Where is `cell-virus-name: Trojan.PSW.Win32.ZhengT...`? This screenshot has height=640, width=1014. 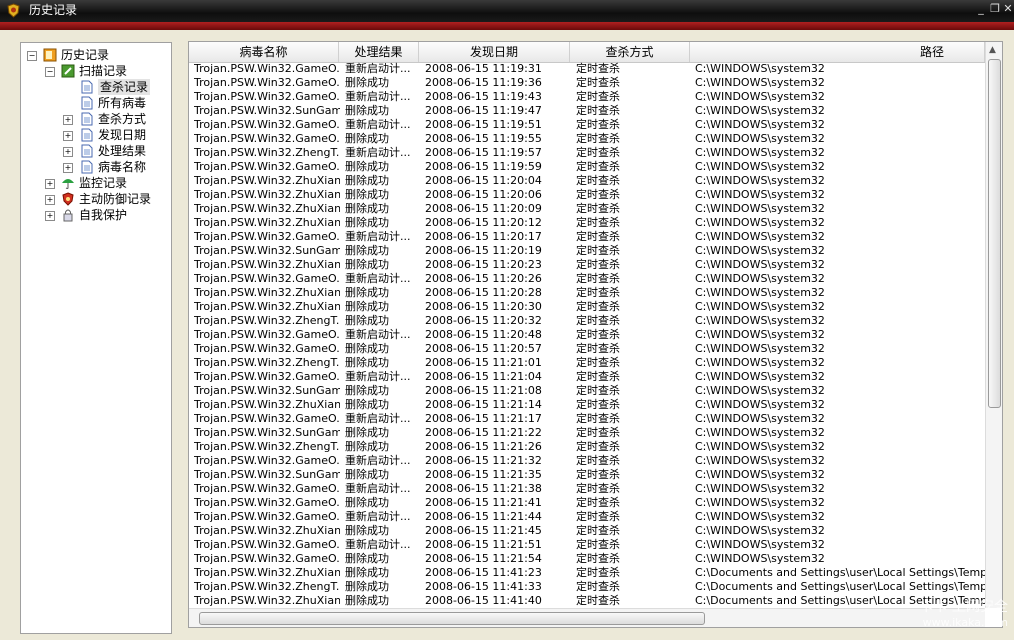 cell-virus-name: Trojan.PSW.Win32.ZhengT... is located at coordinates (267, 152).